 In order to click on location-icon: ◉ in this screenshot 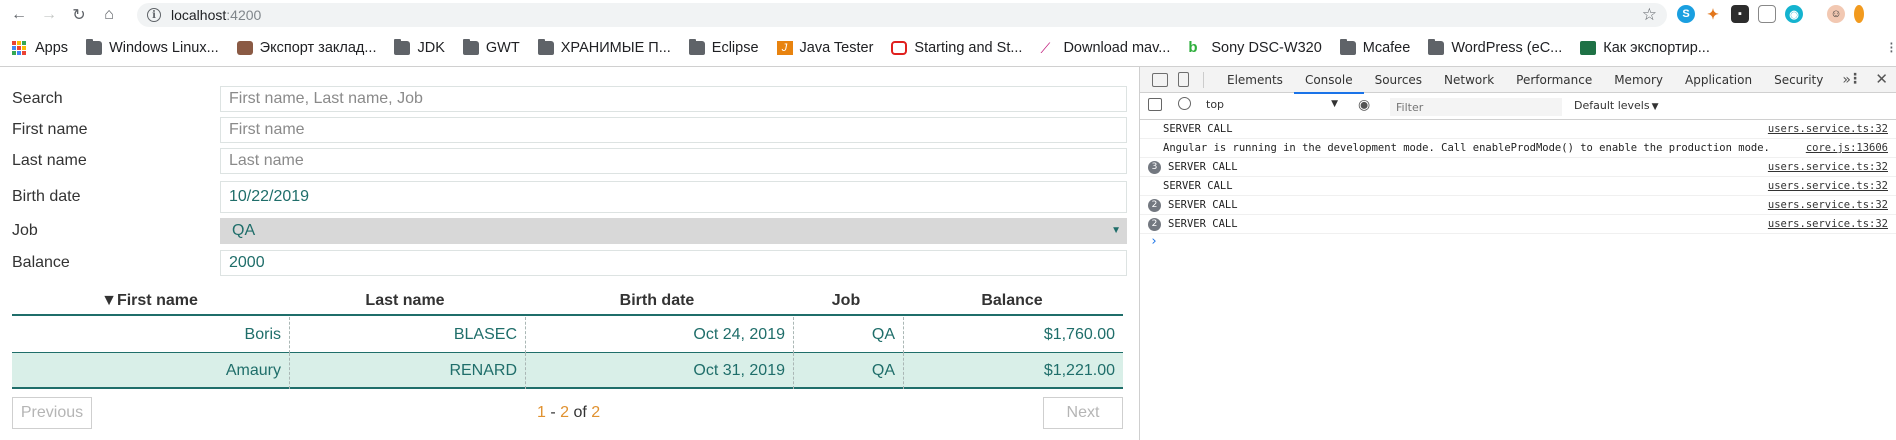, I will do `click(1794, 14)`.